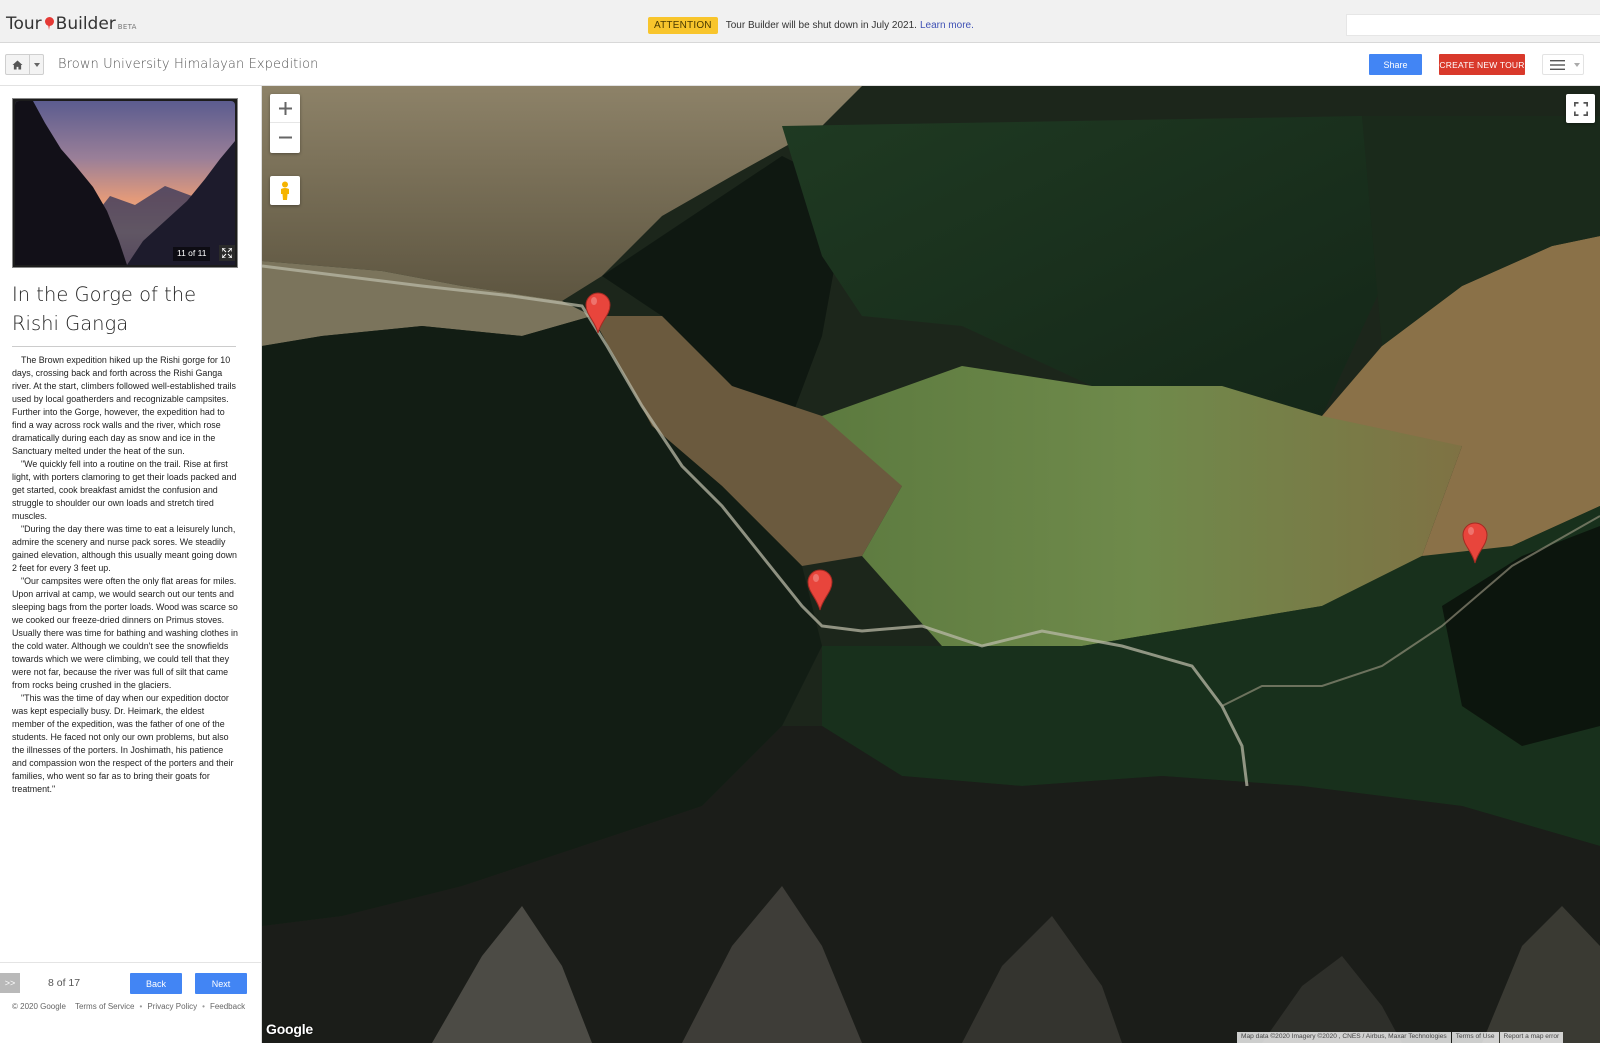 Image resolution: width=1600 pixels, height=1043 pixels. I want to click on minus-icon, so click(285, 137).